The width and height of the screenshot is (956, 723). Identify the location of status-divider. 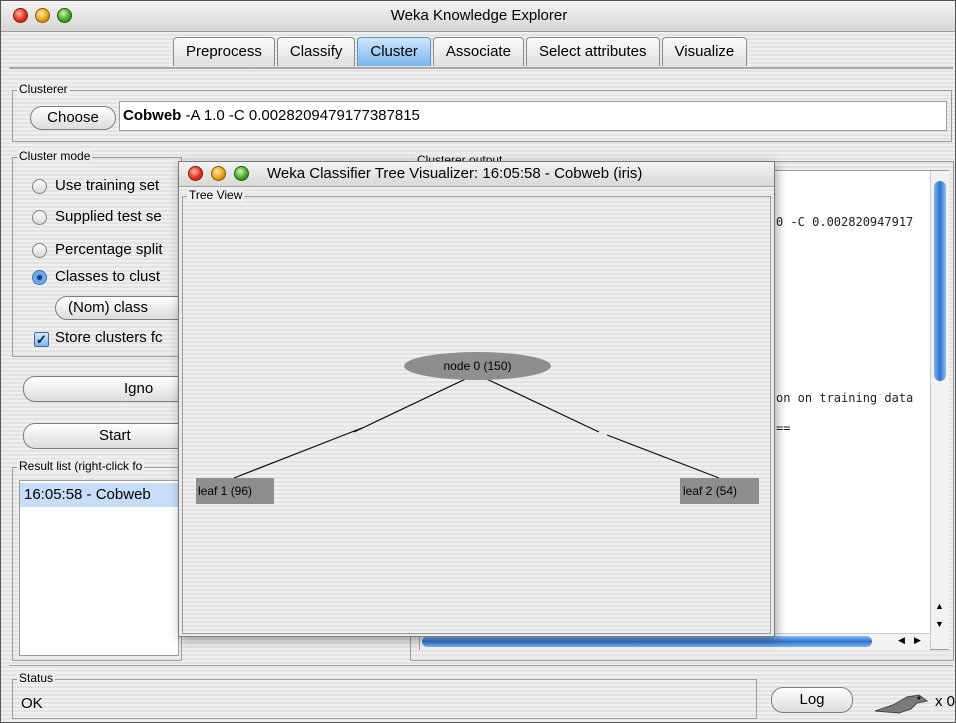
(481, 665).